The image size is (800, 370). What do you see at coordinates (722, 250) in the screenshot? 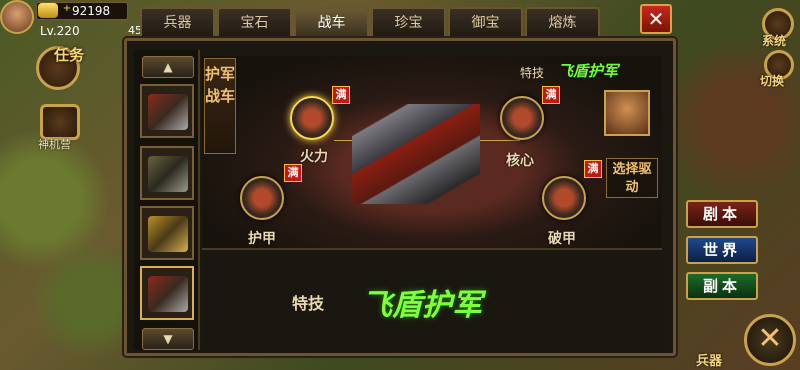
I see `channel-world-button: 世界` at bounding box center [722, 250].